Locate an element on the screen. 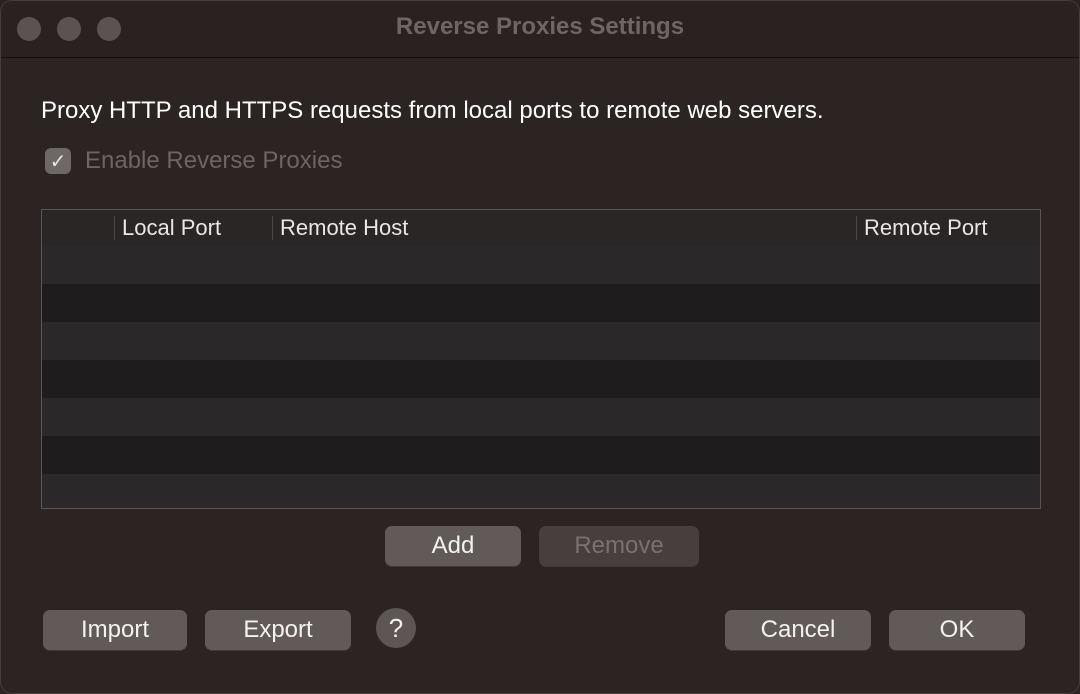 Image resolution: width=1080 pixels, height=694 pixels. enable-reverse-proxies-checkbox: ✓ is located at coordinates (58, 161).